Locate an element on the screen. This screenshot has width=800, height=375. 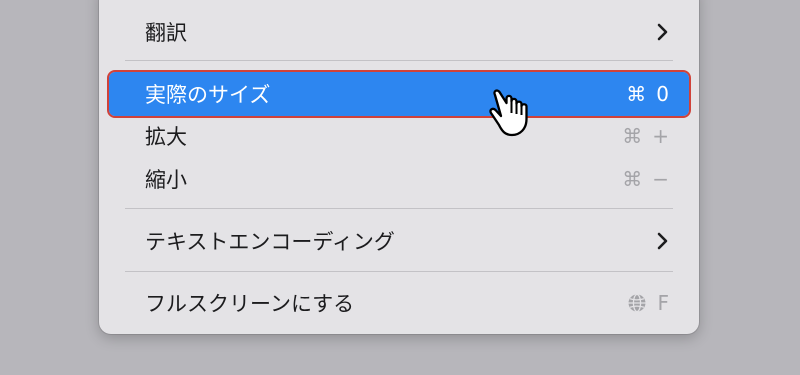
shortcut-key: F is located at coordinates (663, 303).